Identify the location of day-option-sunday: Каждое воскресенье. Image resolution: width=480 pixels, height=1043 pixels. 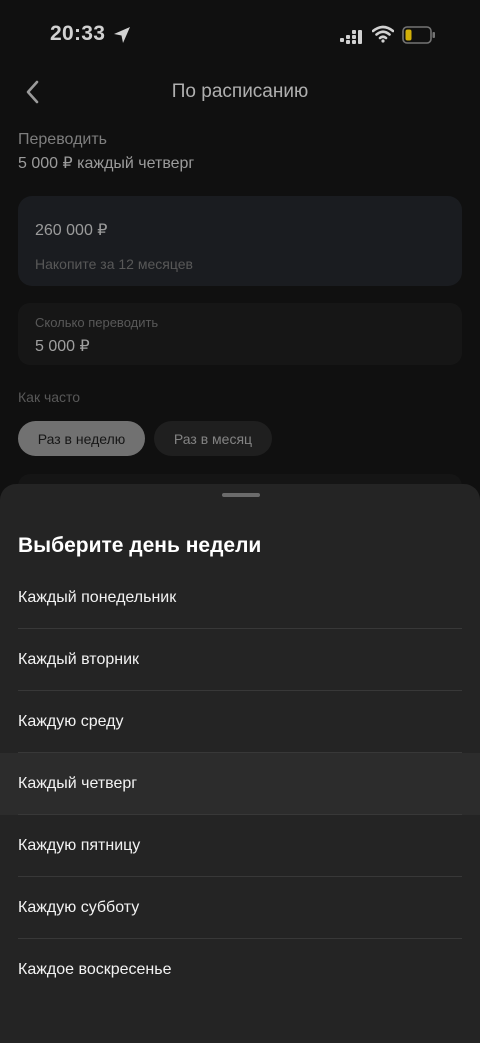
(240, 970).